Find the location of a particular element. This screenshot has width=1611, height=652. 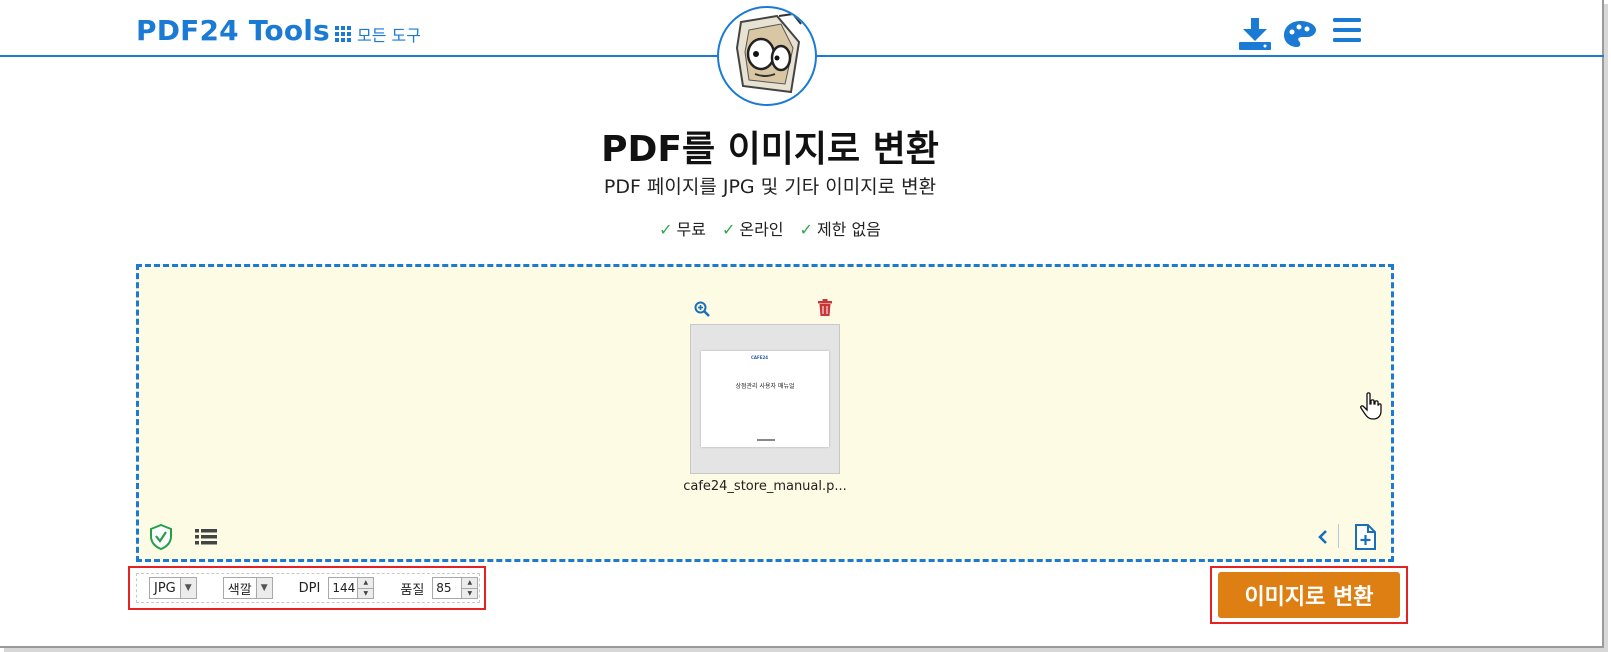

quality-label: 품질 is located at coordinates (412, 590).